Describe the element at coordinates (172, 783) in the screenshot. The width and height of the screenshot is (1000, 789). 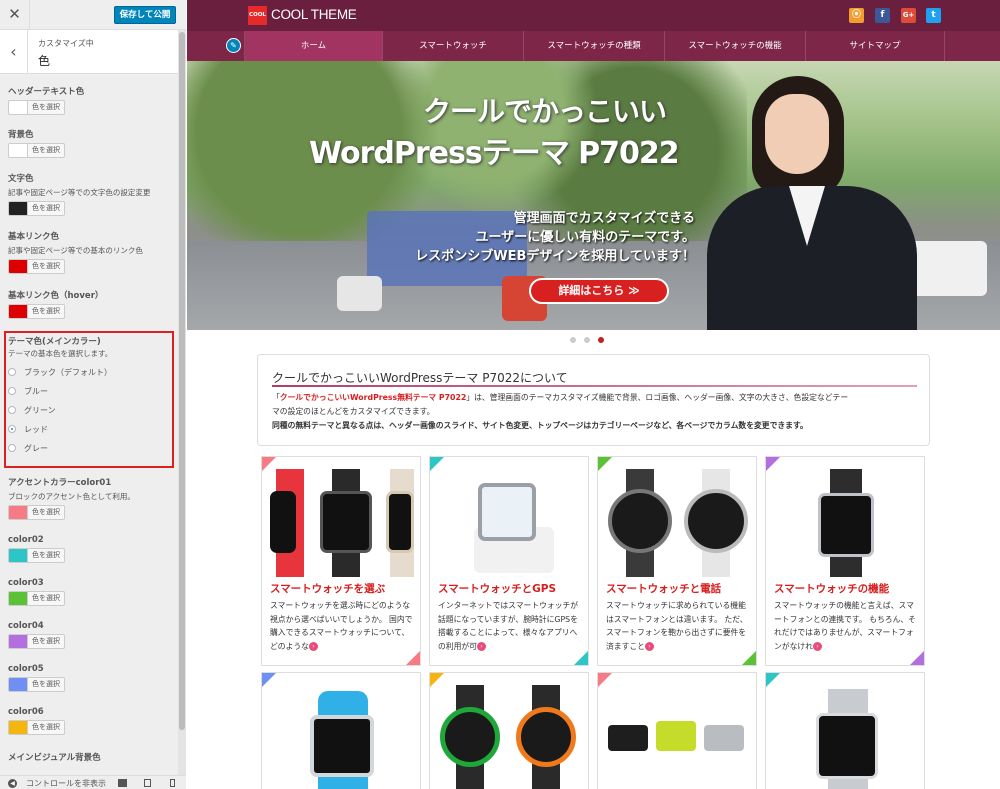
I see `mobile-icon` at that location.